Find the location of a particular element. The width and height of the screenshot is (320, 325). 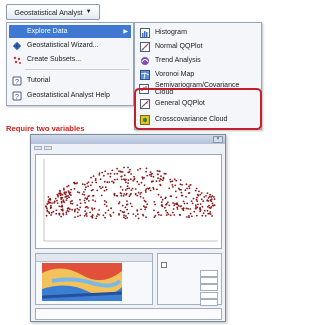

menu-item-label: Normal QQPlot is located at coordinates (179, 46).